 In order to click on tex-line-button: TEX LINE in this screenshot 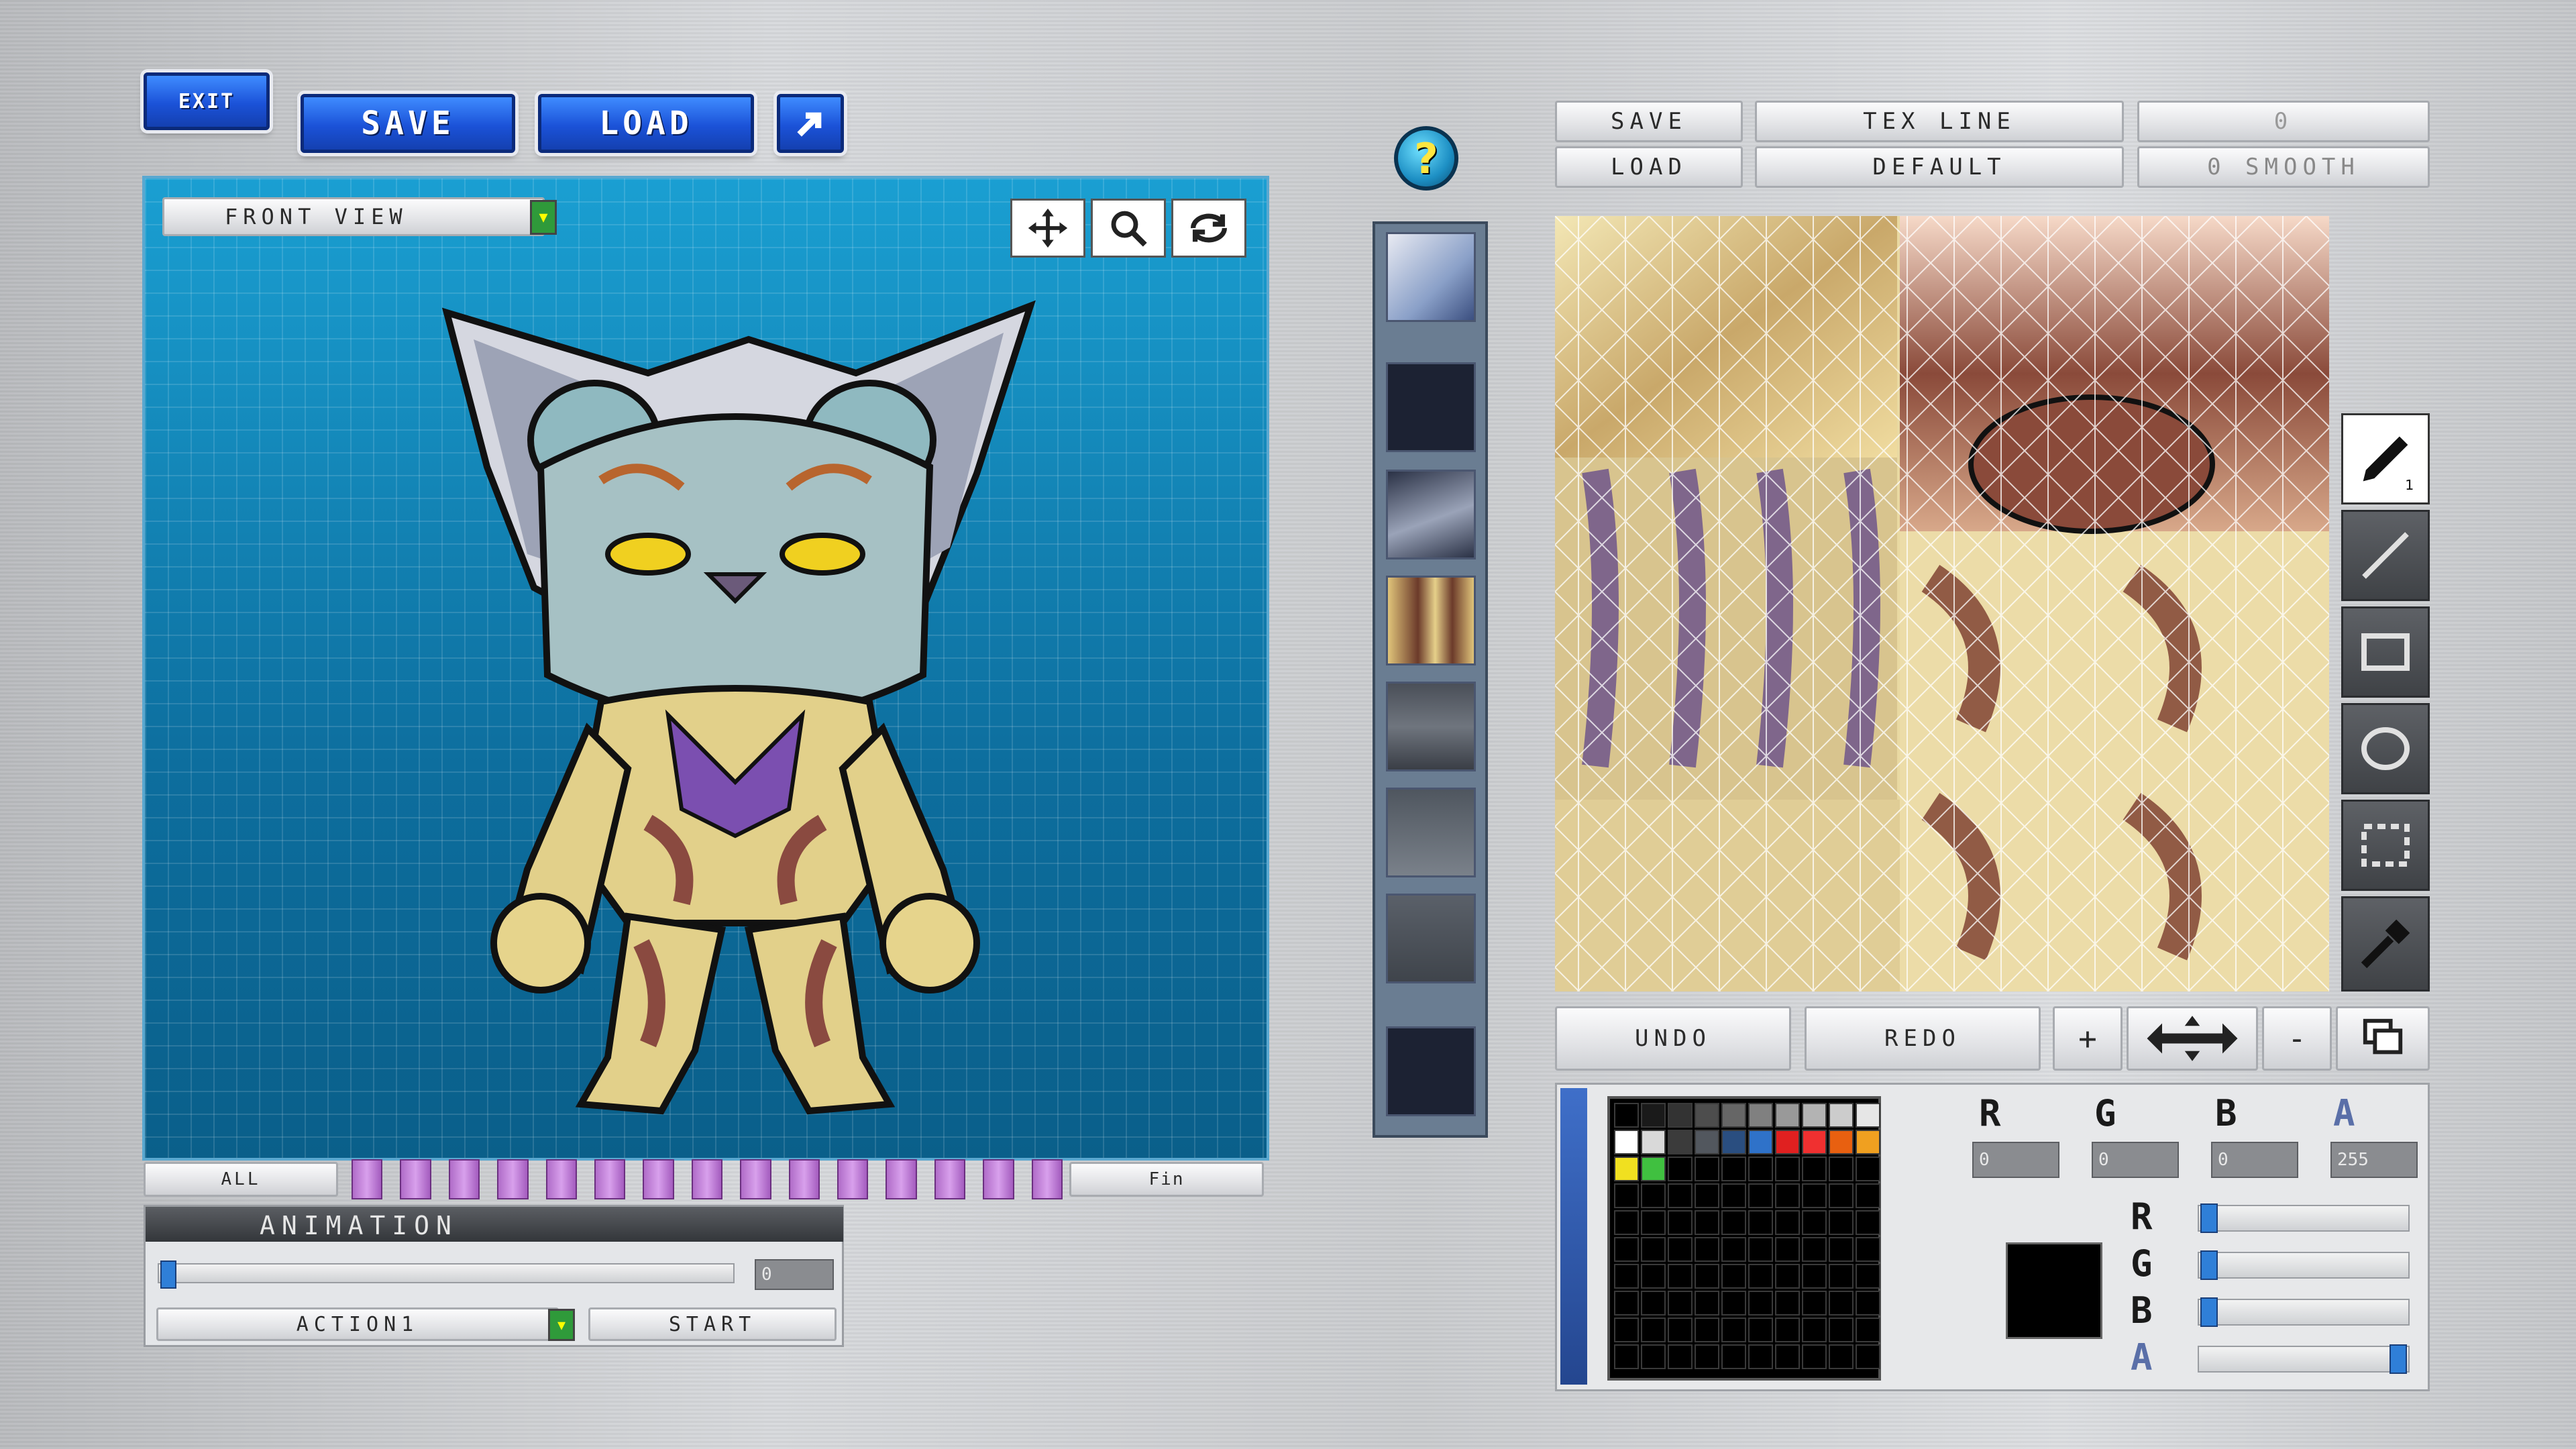, I will do `click(1939, 121)`.